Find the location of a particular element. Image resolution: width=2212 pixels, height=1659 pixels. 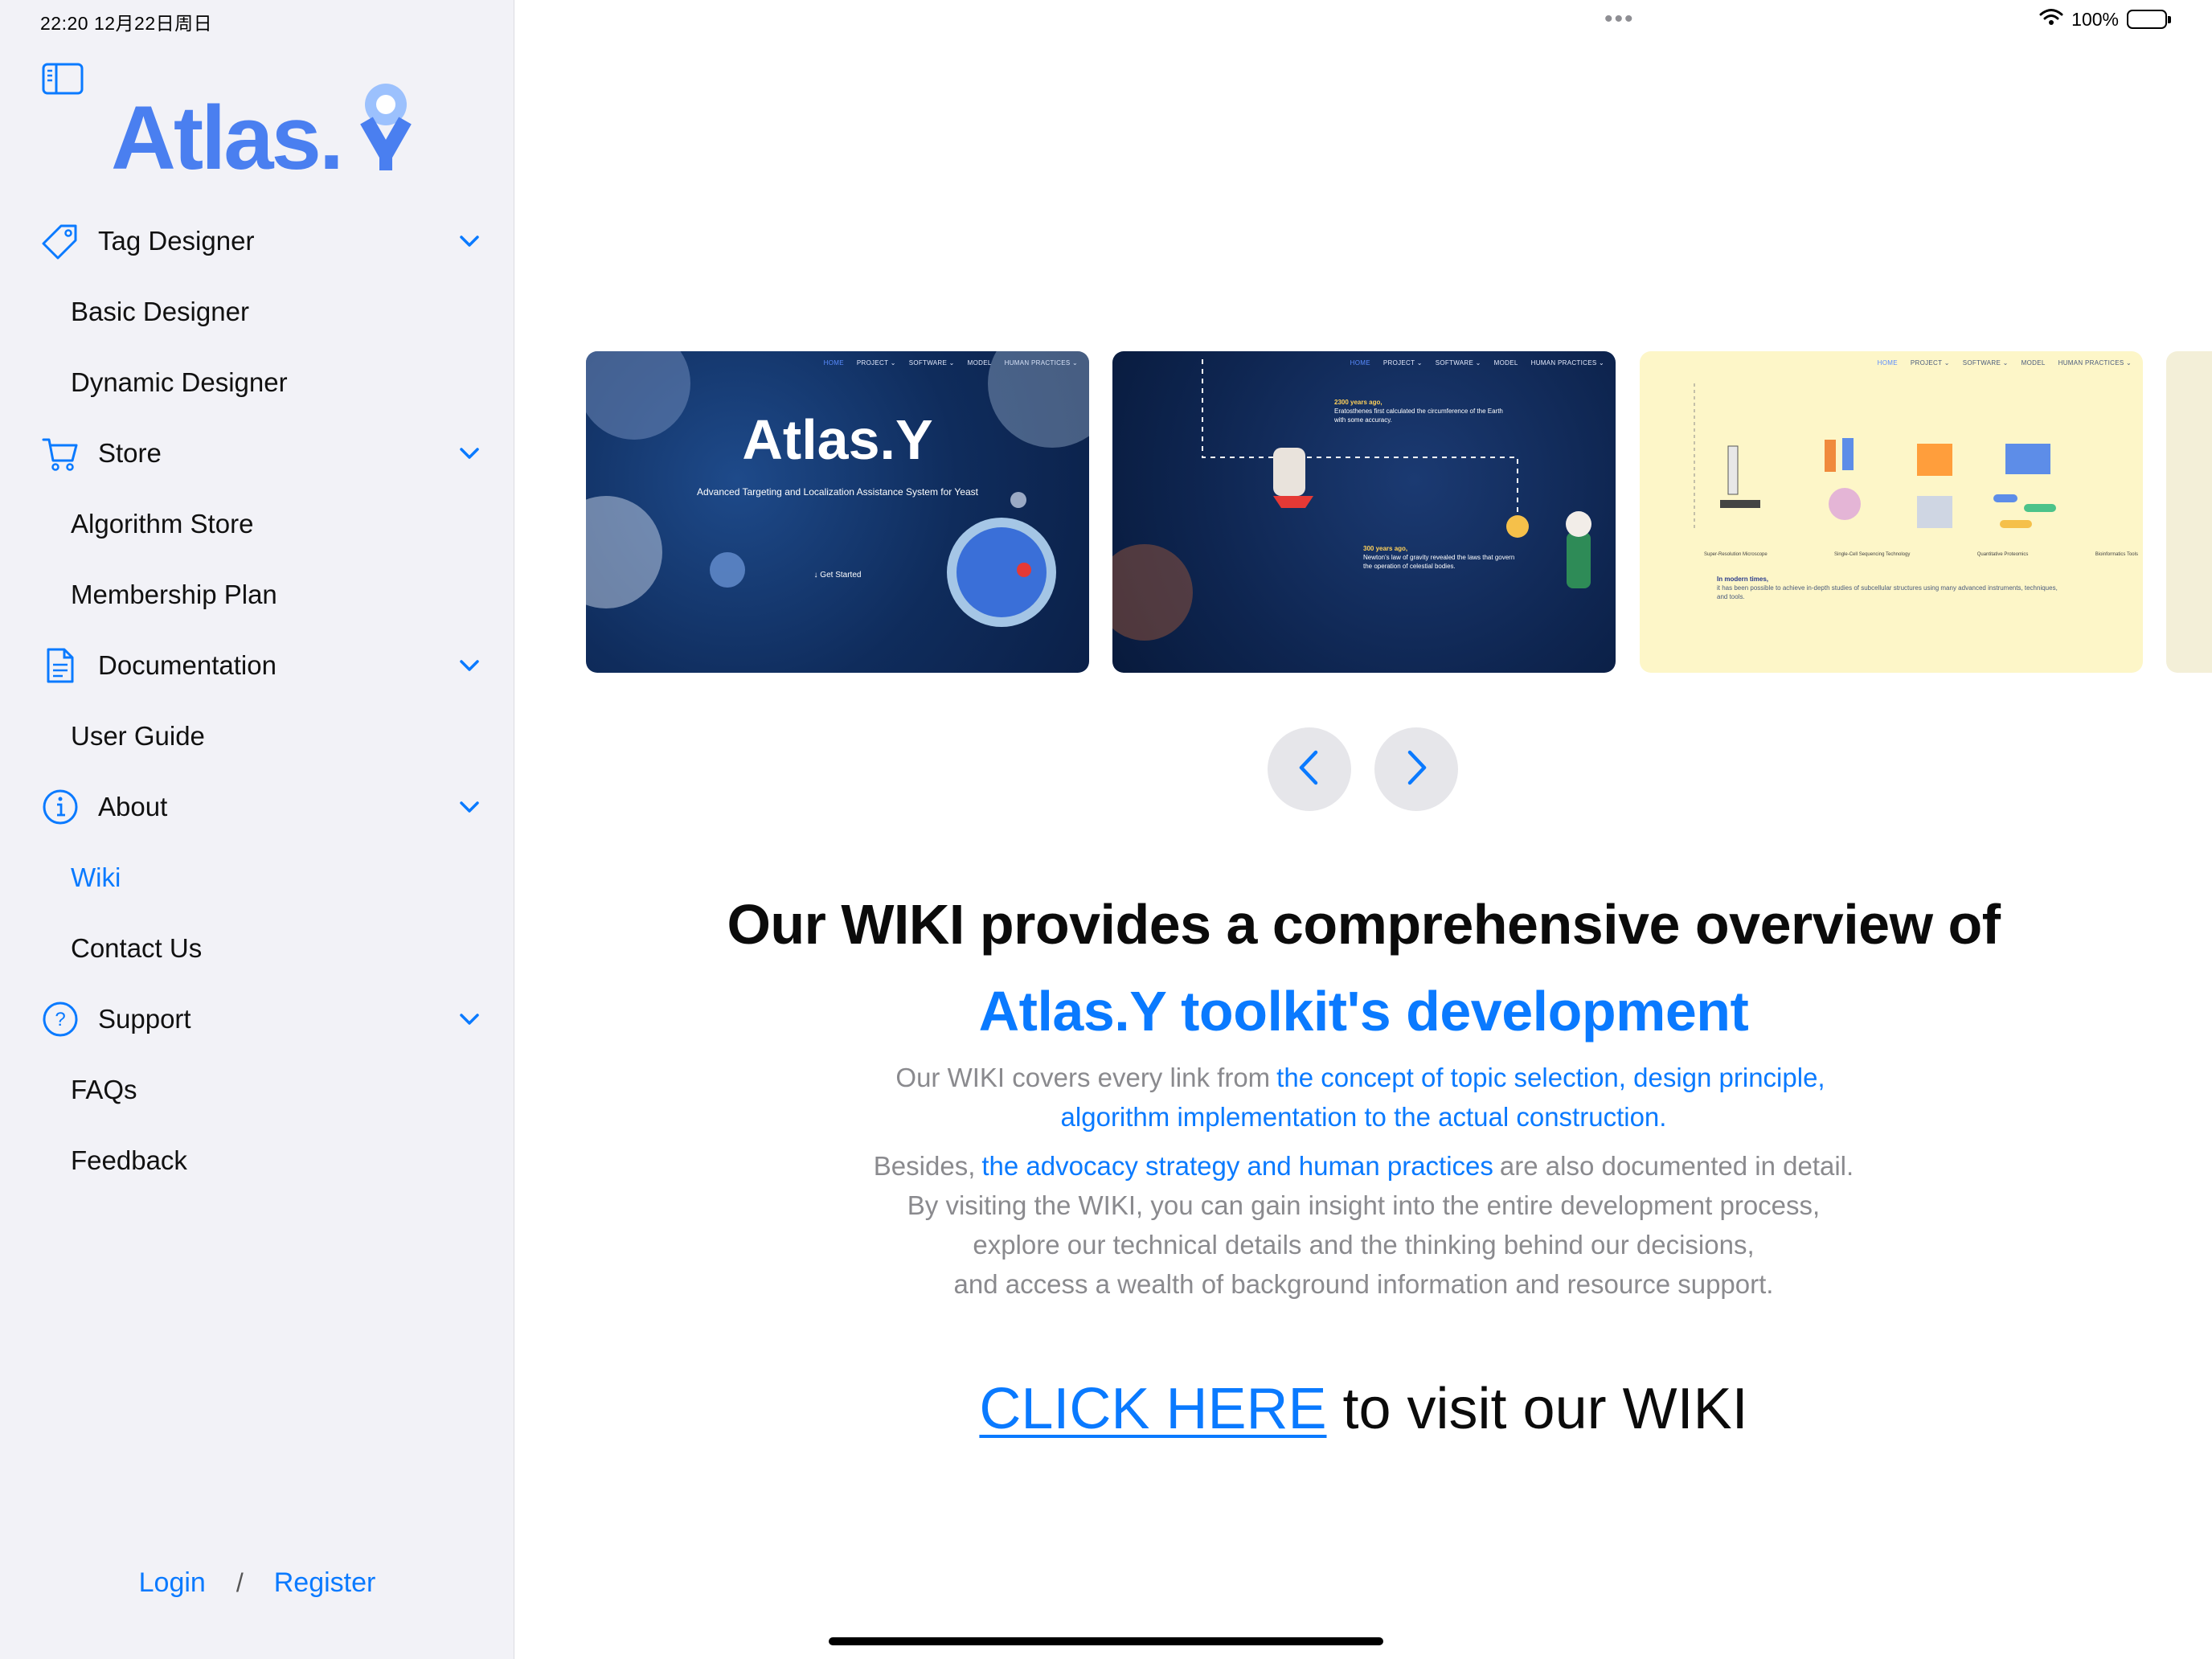

carousel-prev-button is located at coordinates (1309, 769).